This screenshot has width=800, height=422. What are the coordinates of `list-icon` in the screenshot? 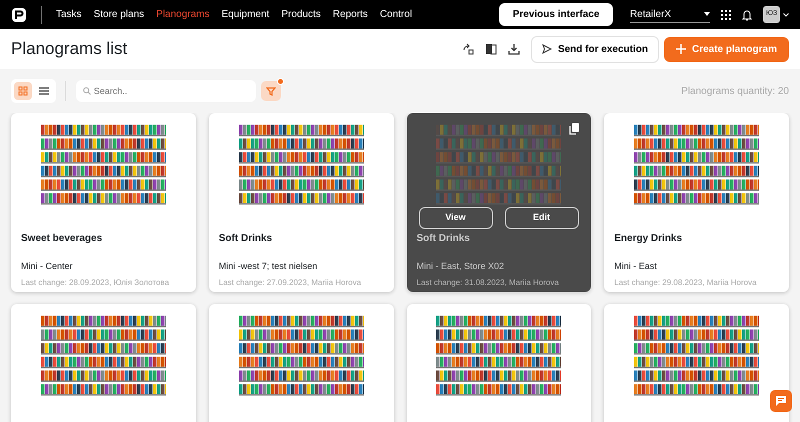 It's located at (43, 91).